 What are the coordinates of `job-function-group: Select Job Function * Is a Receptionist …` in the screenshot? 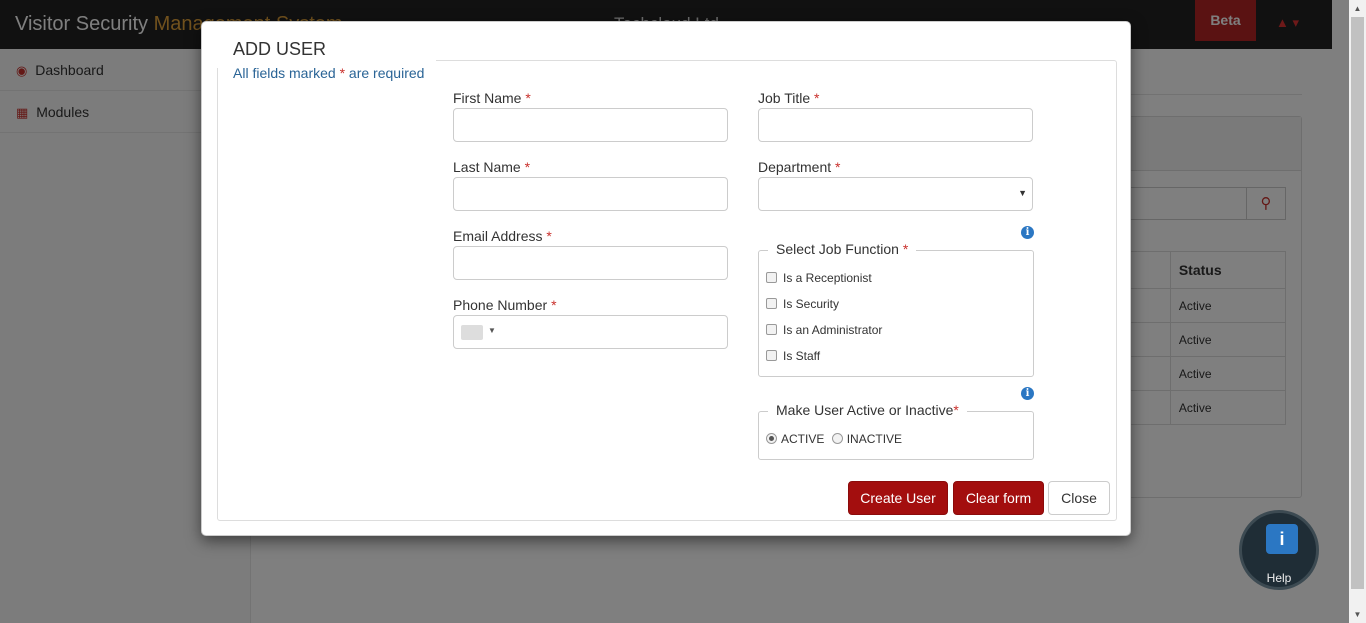 It's located at (896, 309).